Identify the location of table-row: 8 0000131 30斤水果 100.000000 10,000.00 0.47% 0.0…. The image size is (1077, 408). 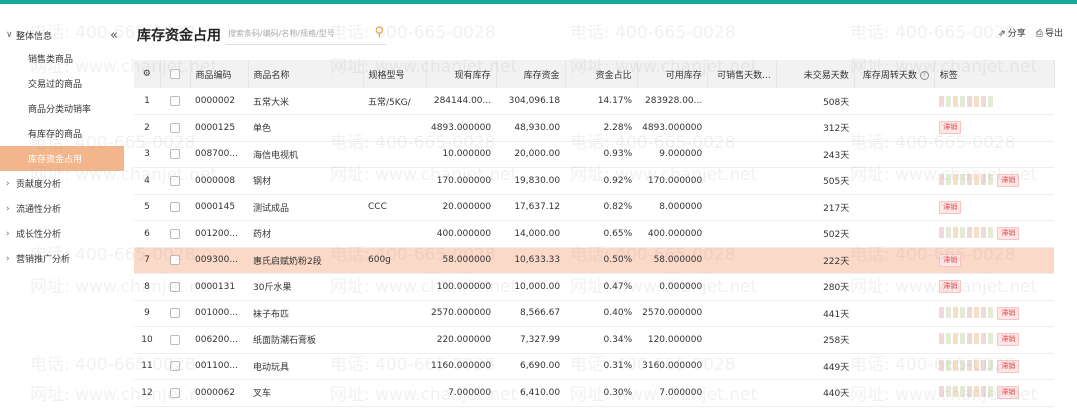
(594, 287).